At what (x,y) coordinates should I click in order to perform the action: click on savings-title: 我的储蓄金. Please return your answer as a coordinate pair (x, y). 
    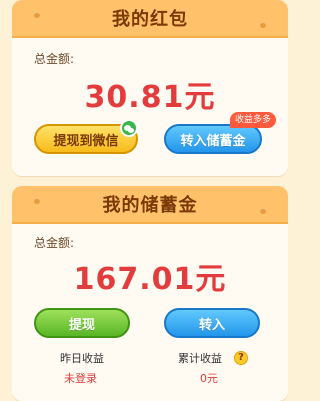
    Looking at the image, I should click on (150, 205).